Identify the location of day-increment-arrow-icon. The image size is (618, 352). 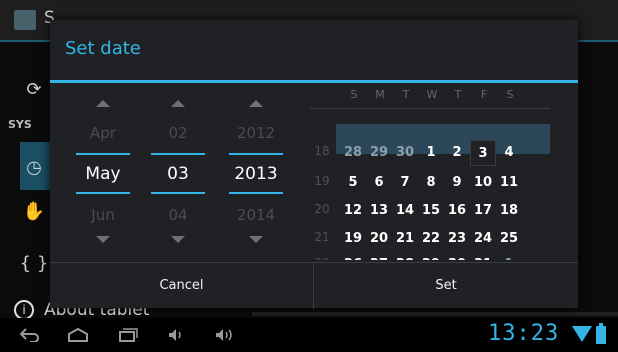
(178, 103).